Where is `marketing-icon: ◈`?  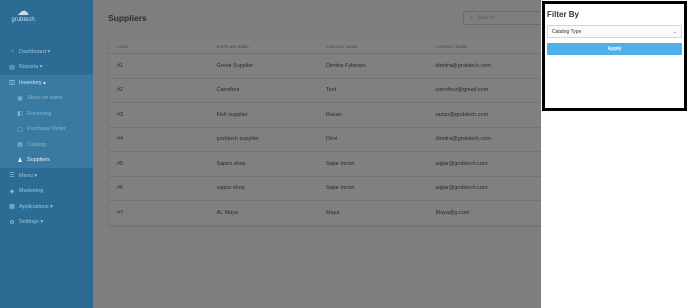
marketing-icon: ◈ is located at coordinates (12, 191).